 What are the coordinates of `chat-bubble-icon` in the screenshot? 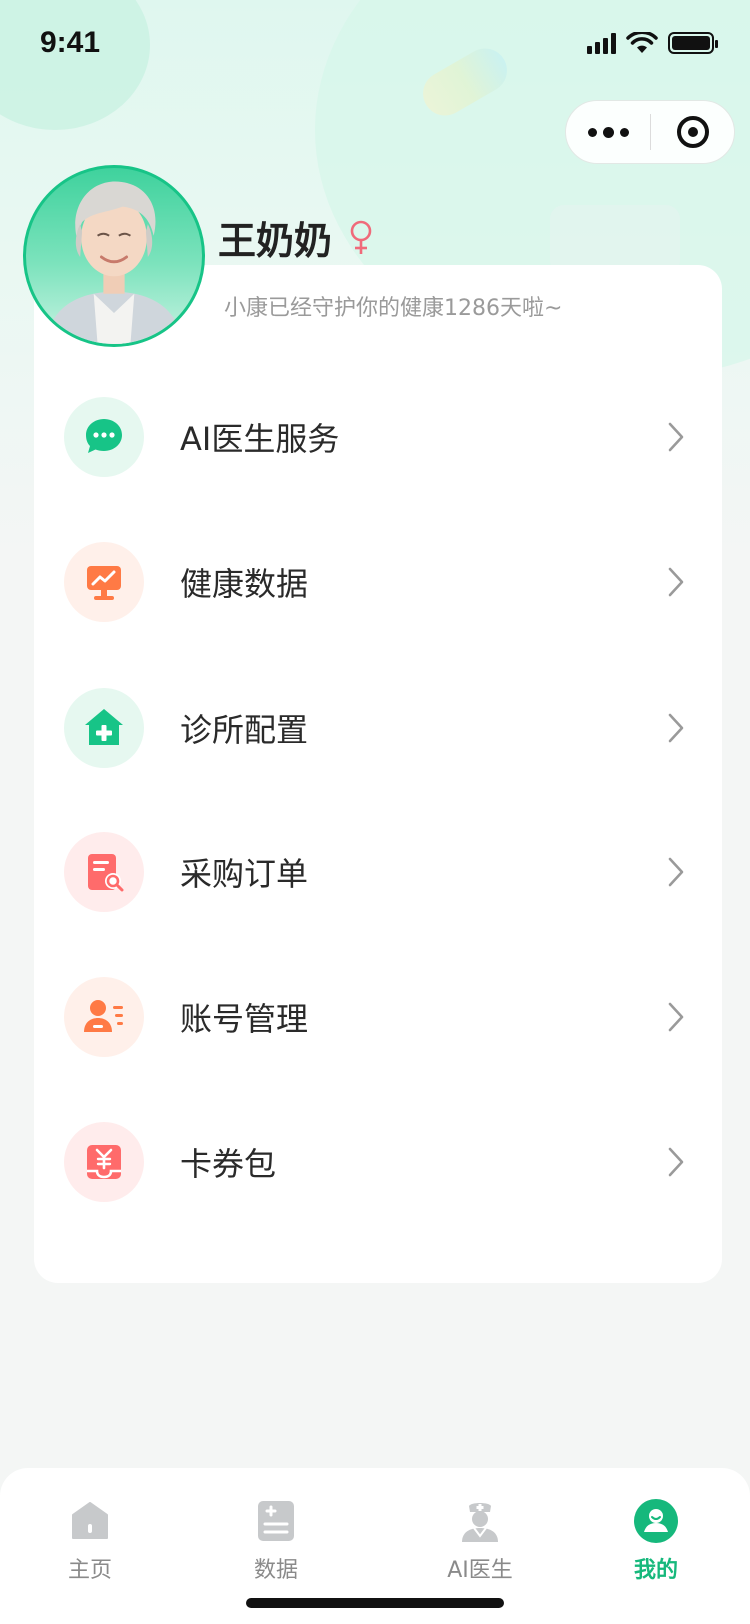 It's located at (104, 437).